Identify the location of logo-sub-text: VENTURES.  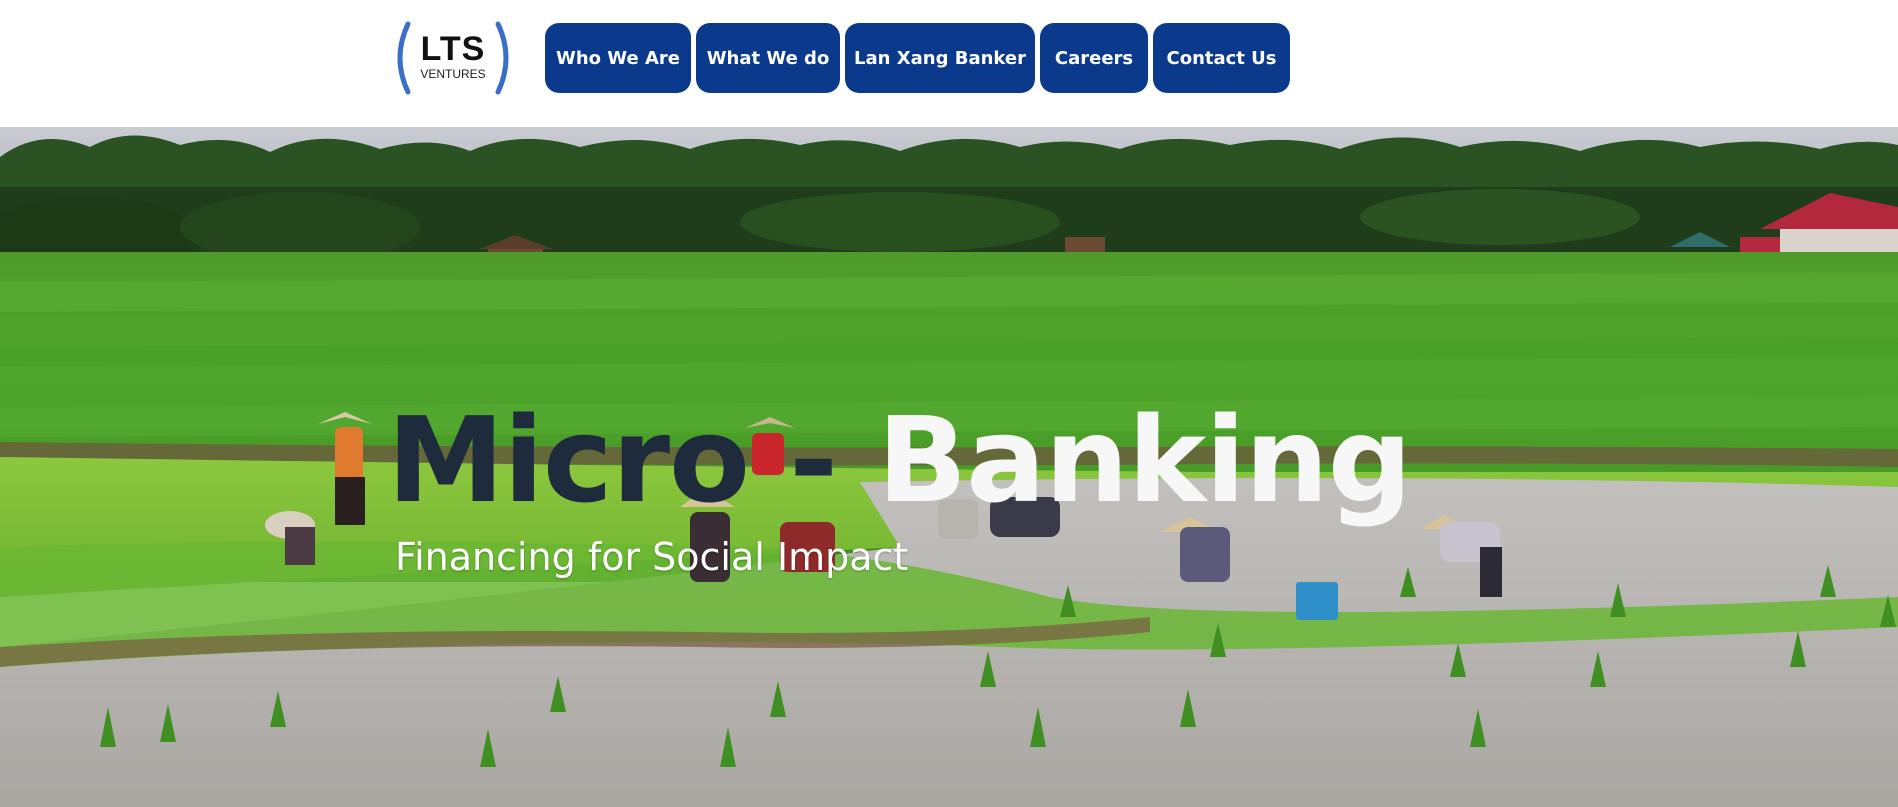
(453, 74).